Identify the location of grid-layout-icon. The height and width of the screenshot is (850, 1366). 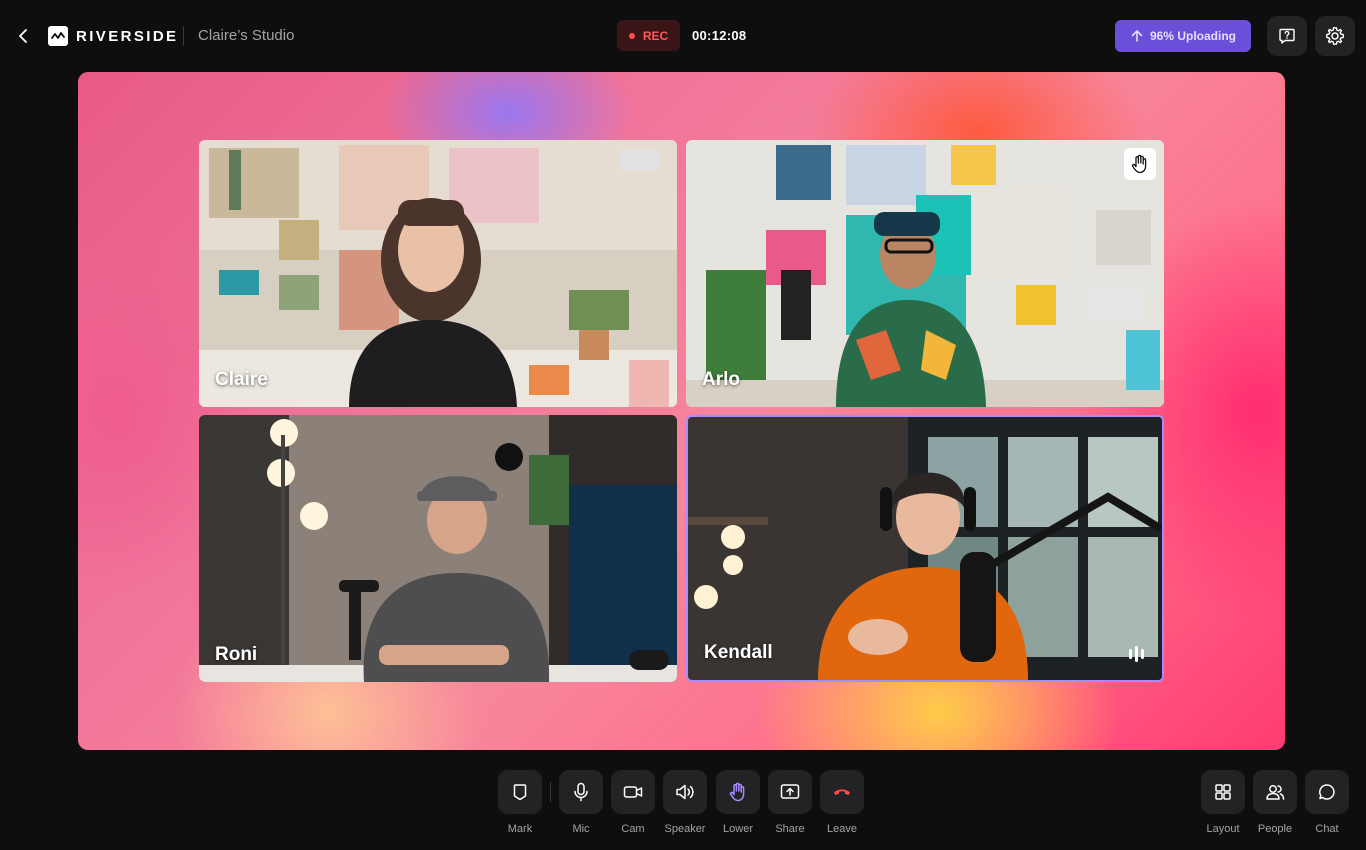
(1223, 792).